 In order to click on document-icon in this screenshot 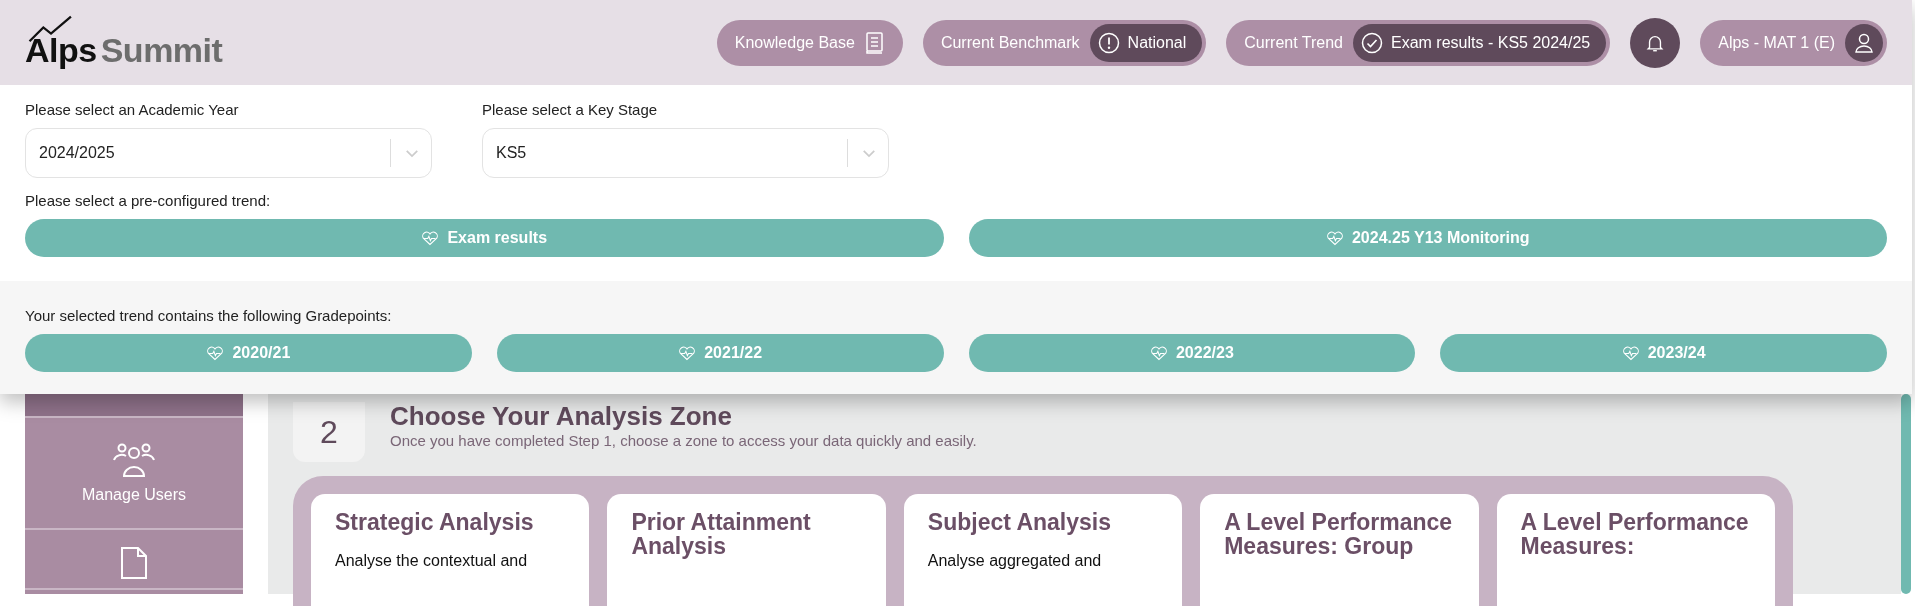, I will do `click(134, 563)`.